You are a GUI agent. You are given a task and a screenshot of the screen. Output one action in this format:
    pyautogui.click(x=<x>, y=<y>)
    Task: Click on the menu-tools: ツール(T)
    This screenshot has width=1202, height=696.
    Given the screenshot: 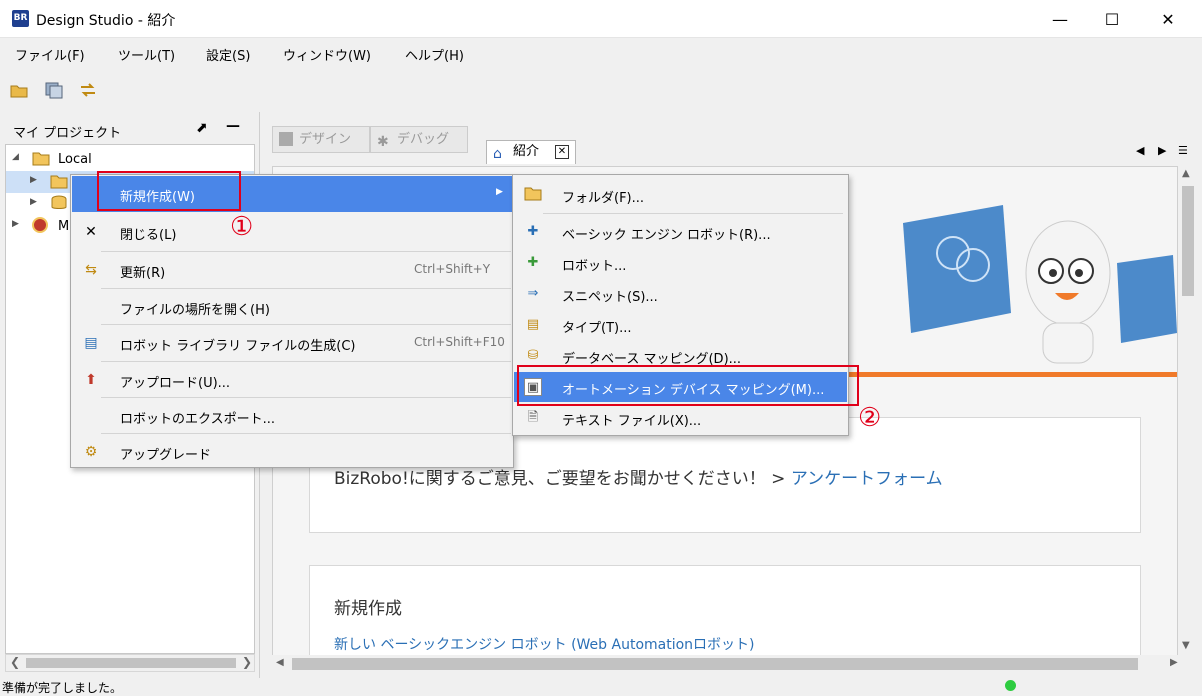 What is the action you would take?
    pyautogui.click(x=146, y=54)
    